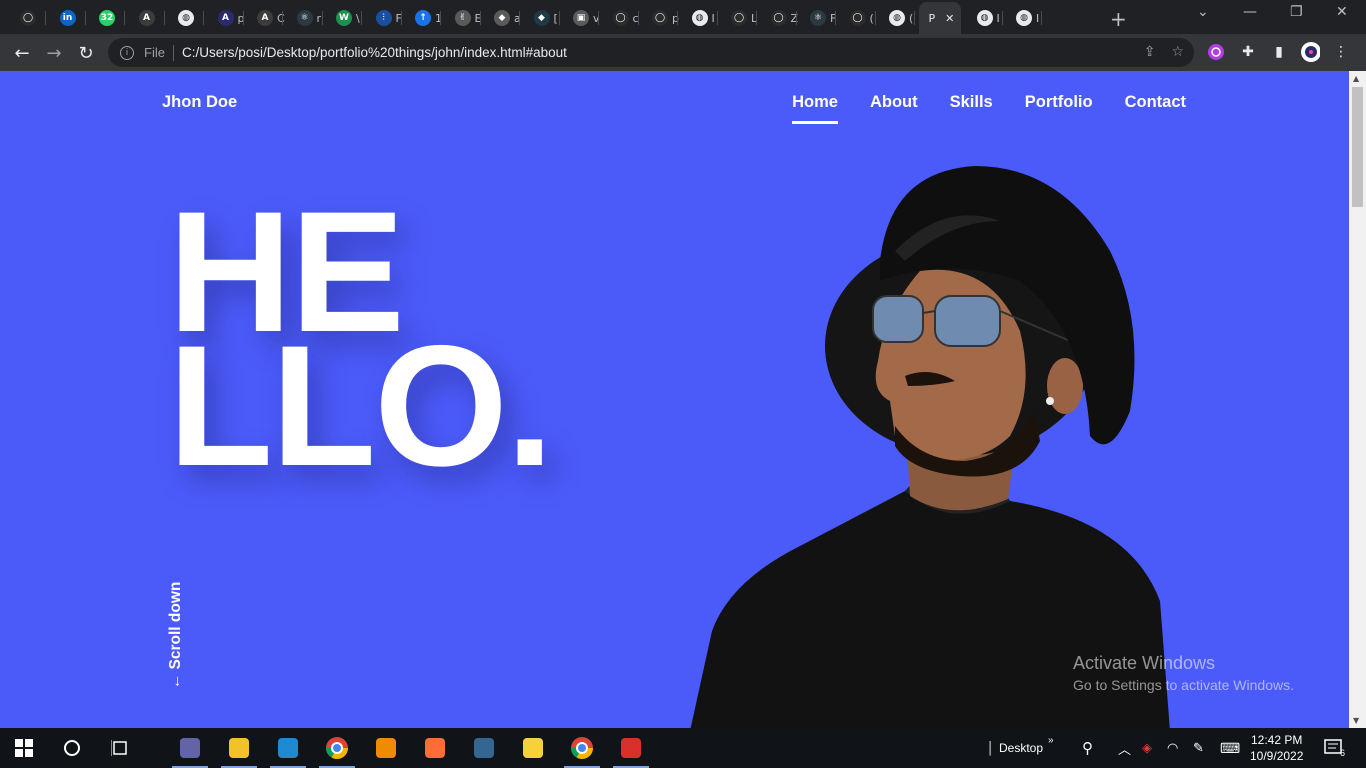 The width and height of the screenshot is (1366, 768). What do you see at coordinates (779, 18) in the screenshot?
I see `browser-tab: ◯ Z` at bounding box center [779, 18].